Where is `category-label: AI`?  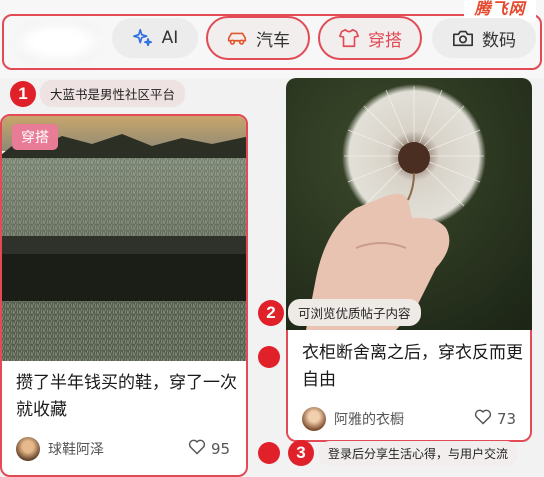 category-label: AI is located at coordinates (170, 38).